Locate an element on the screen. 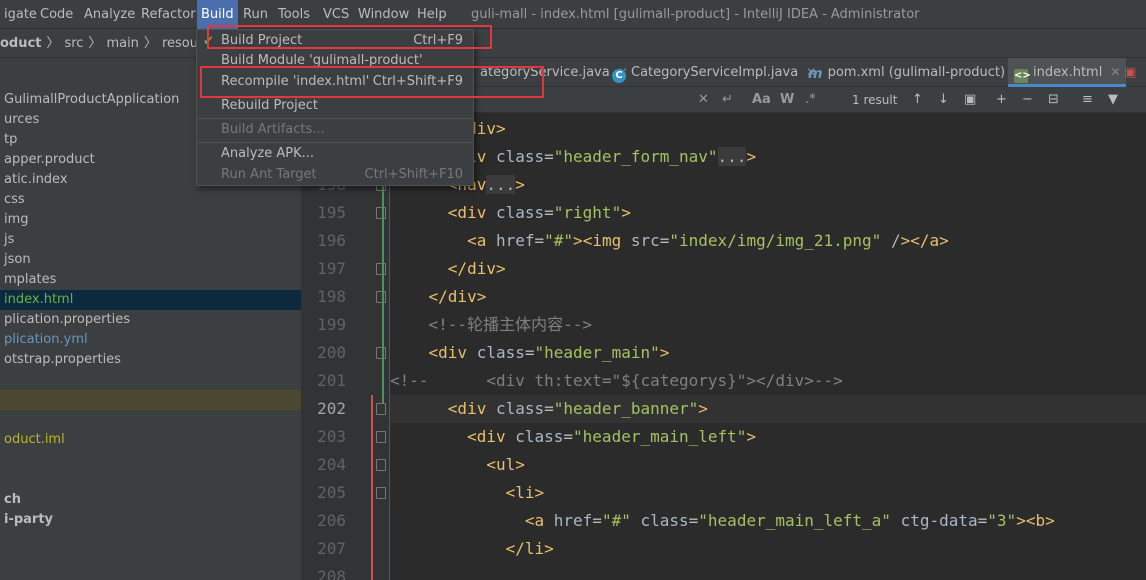  tree-item-label: tp is located at coordinates (11, 139).